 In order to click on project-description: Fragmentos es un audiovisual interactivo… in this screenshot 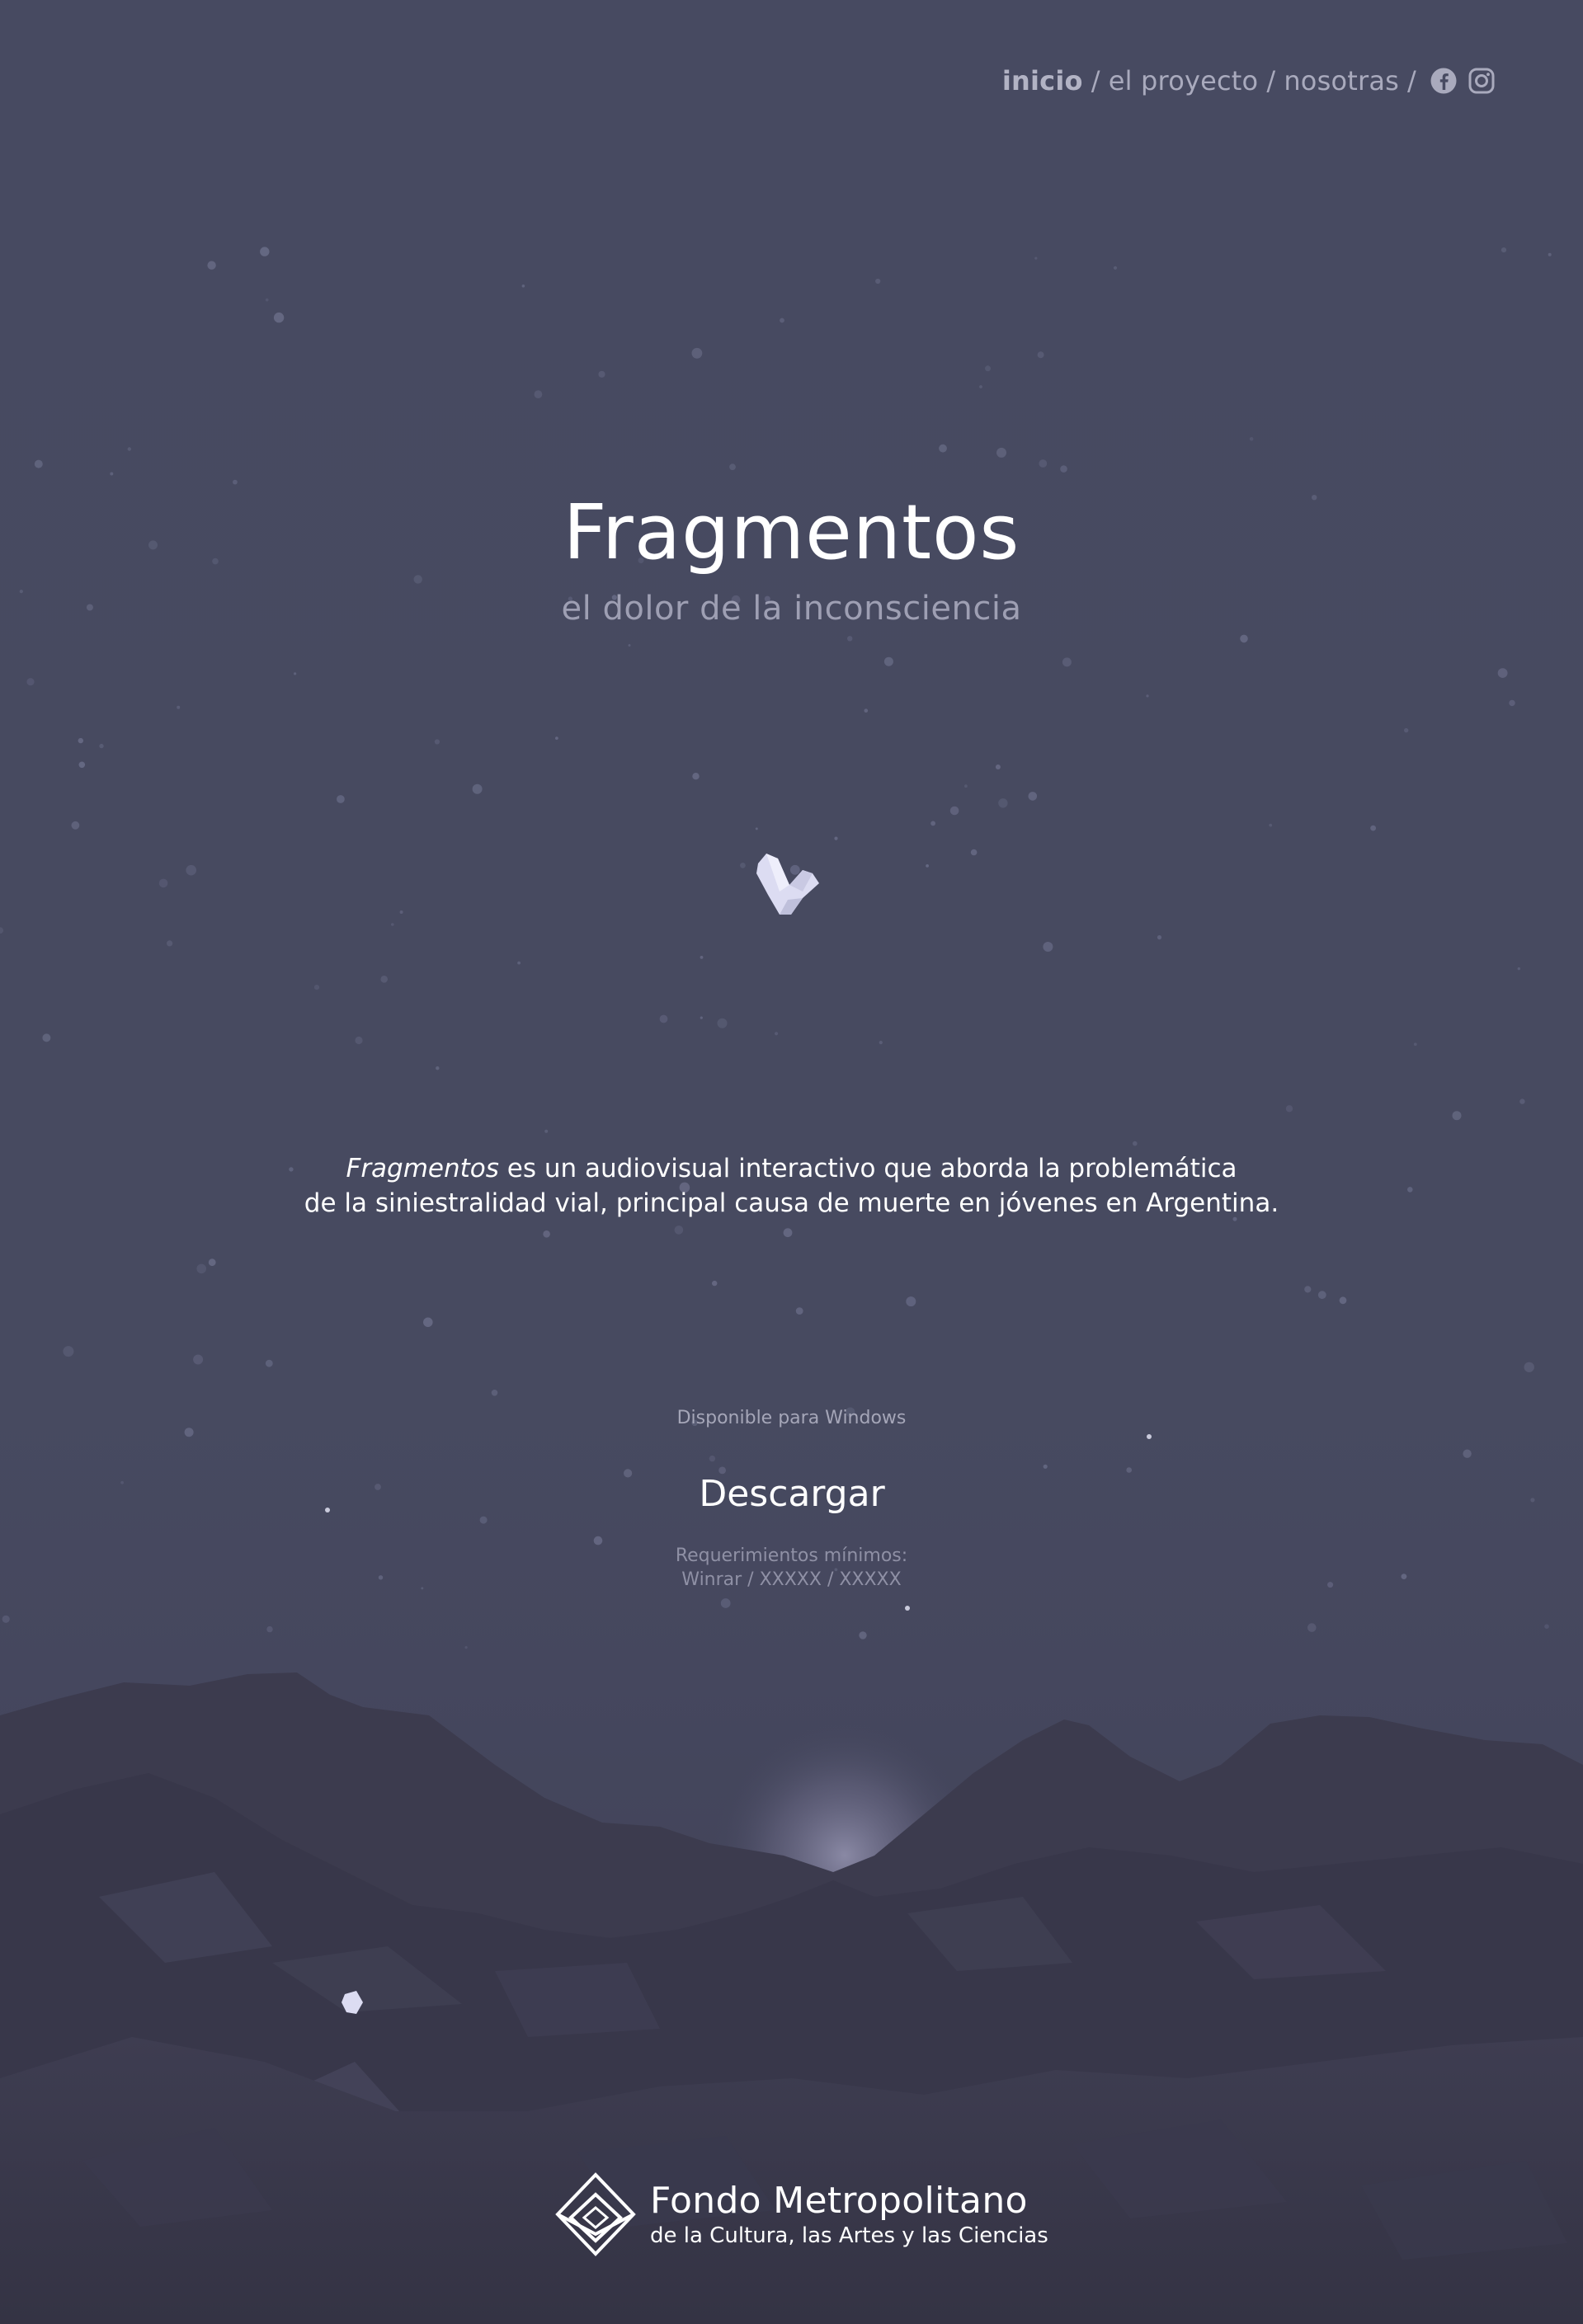, I will do `click(791, 1186)`.